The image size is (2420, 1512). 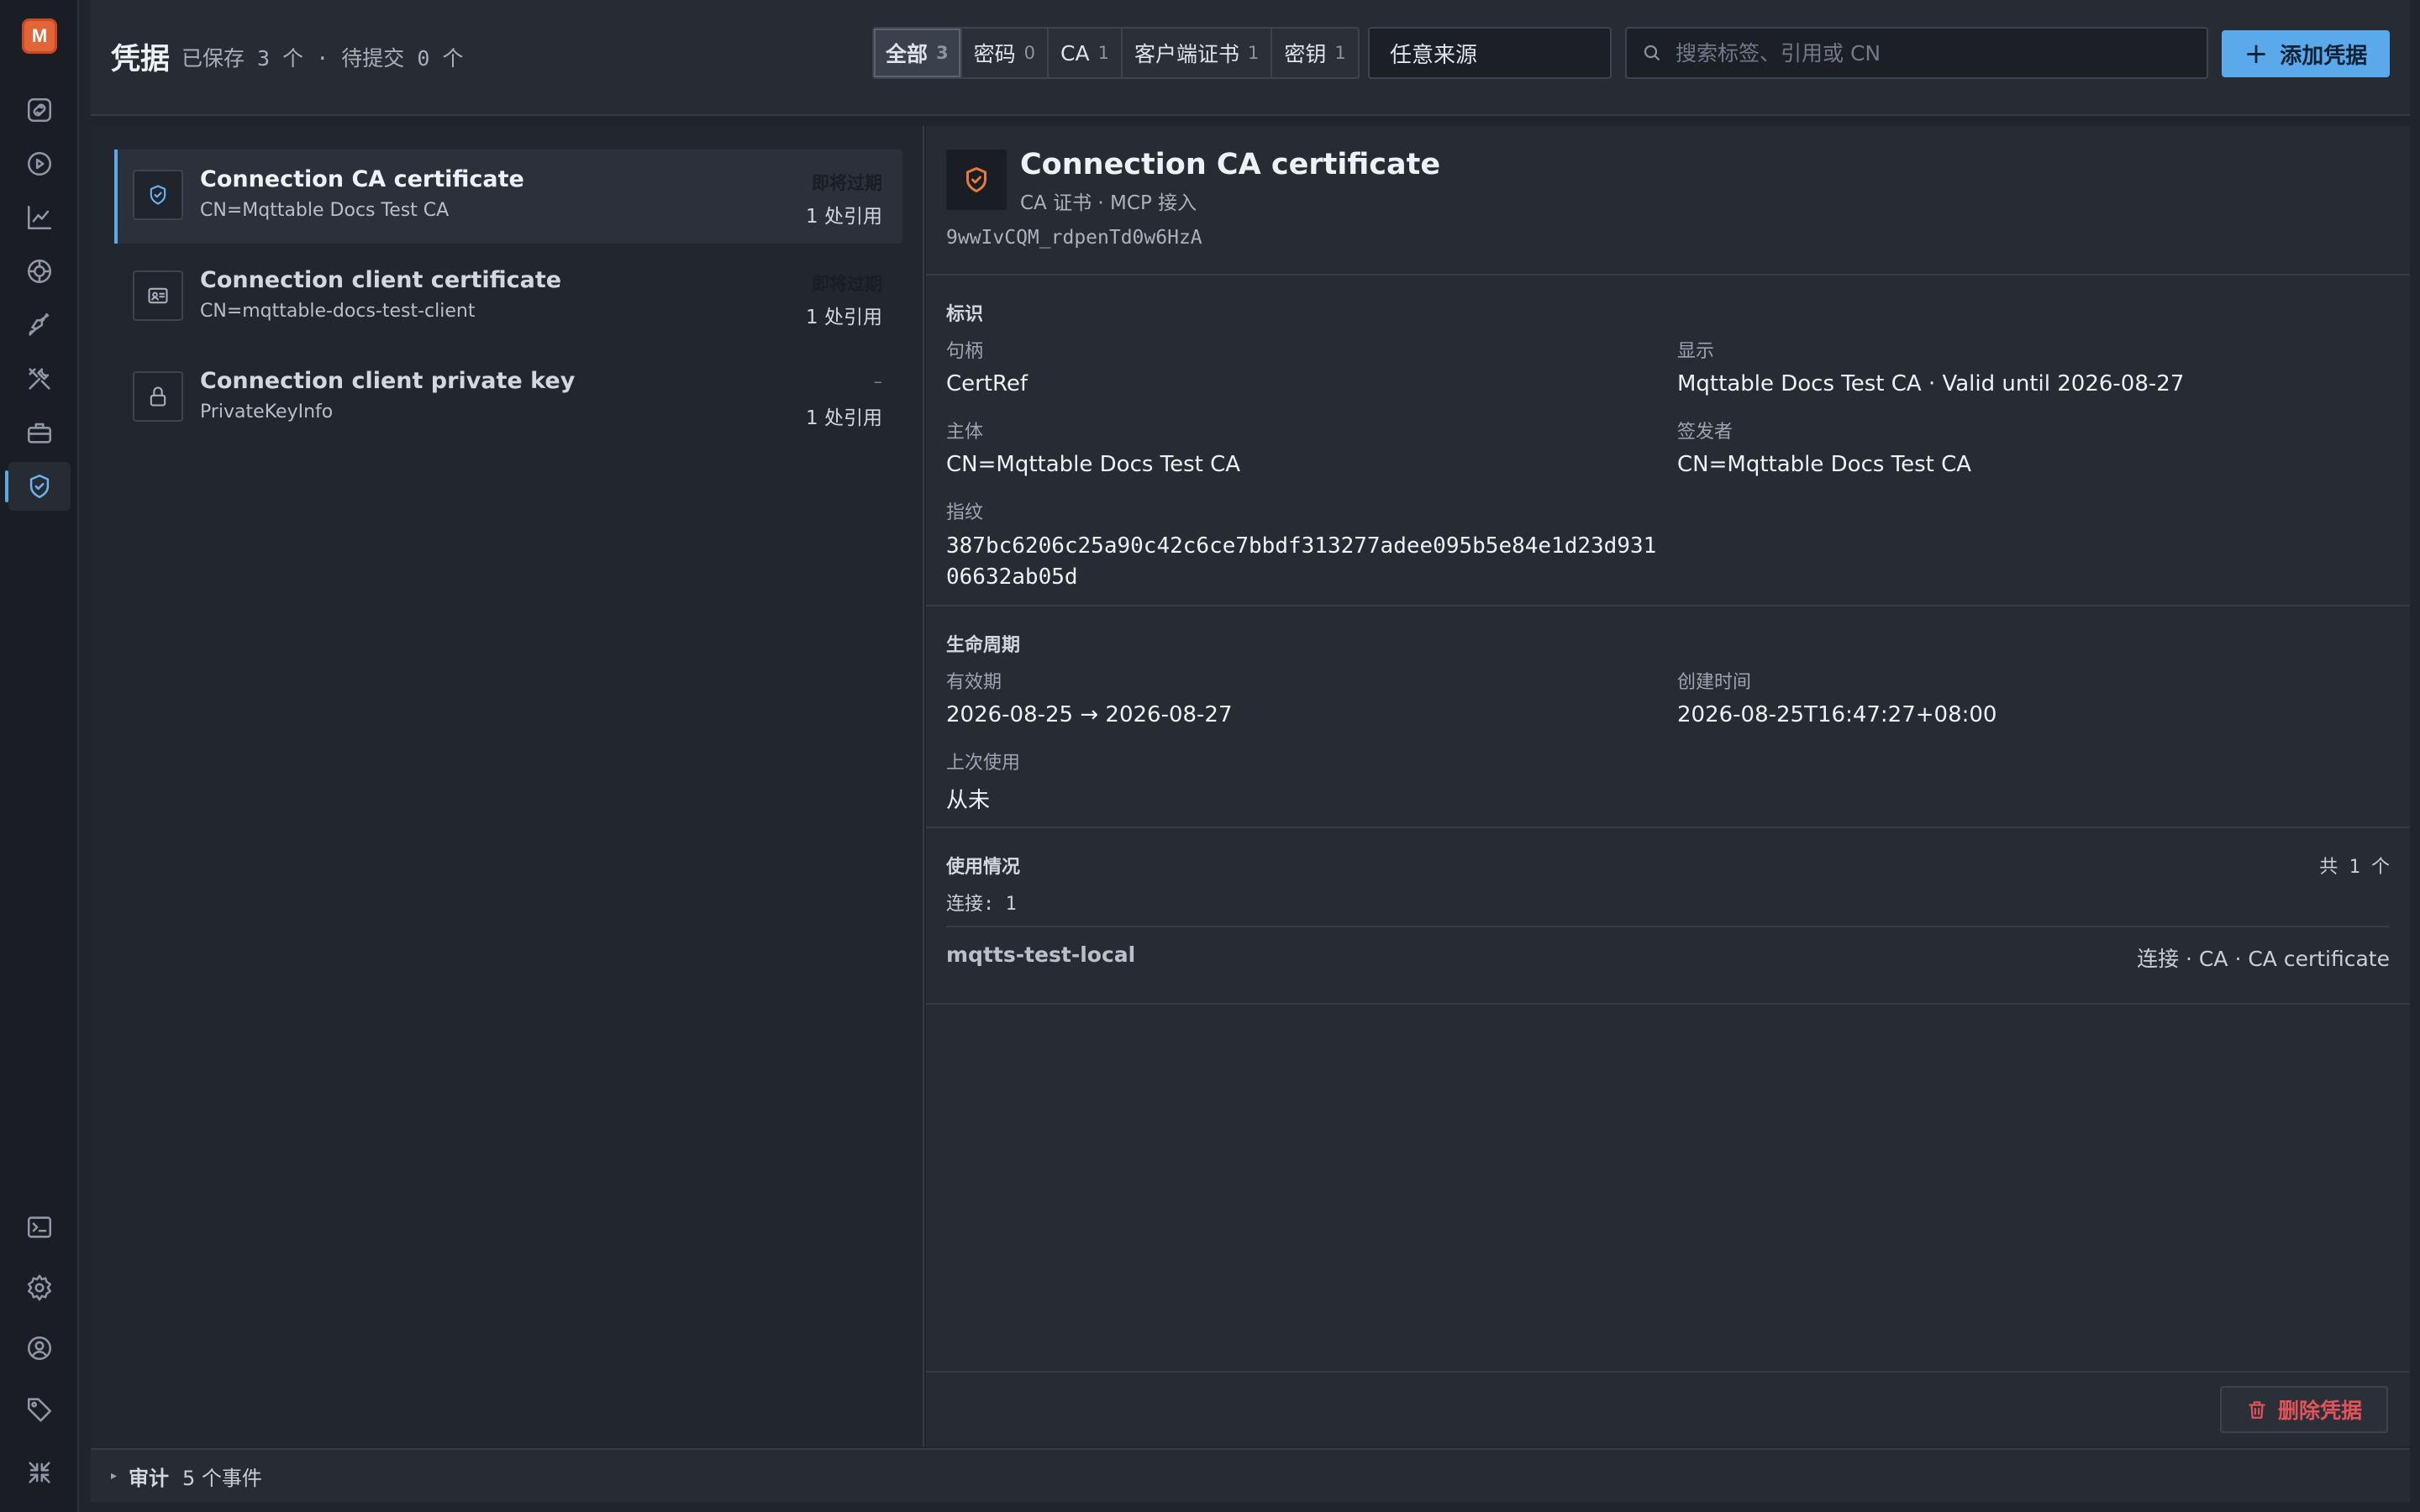 I want to click on nav-settings, so click(x=39, y=1287).